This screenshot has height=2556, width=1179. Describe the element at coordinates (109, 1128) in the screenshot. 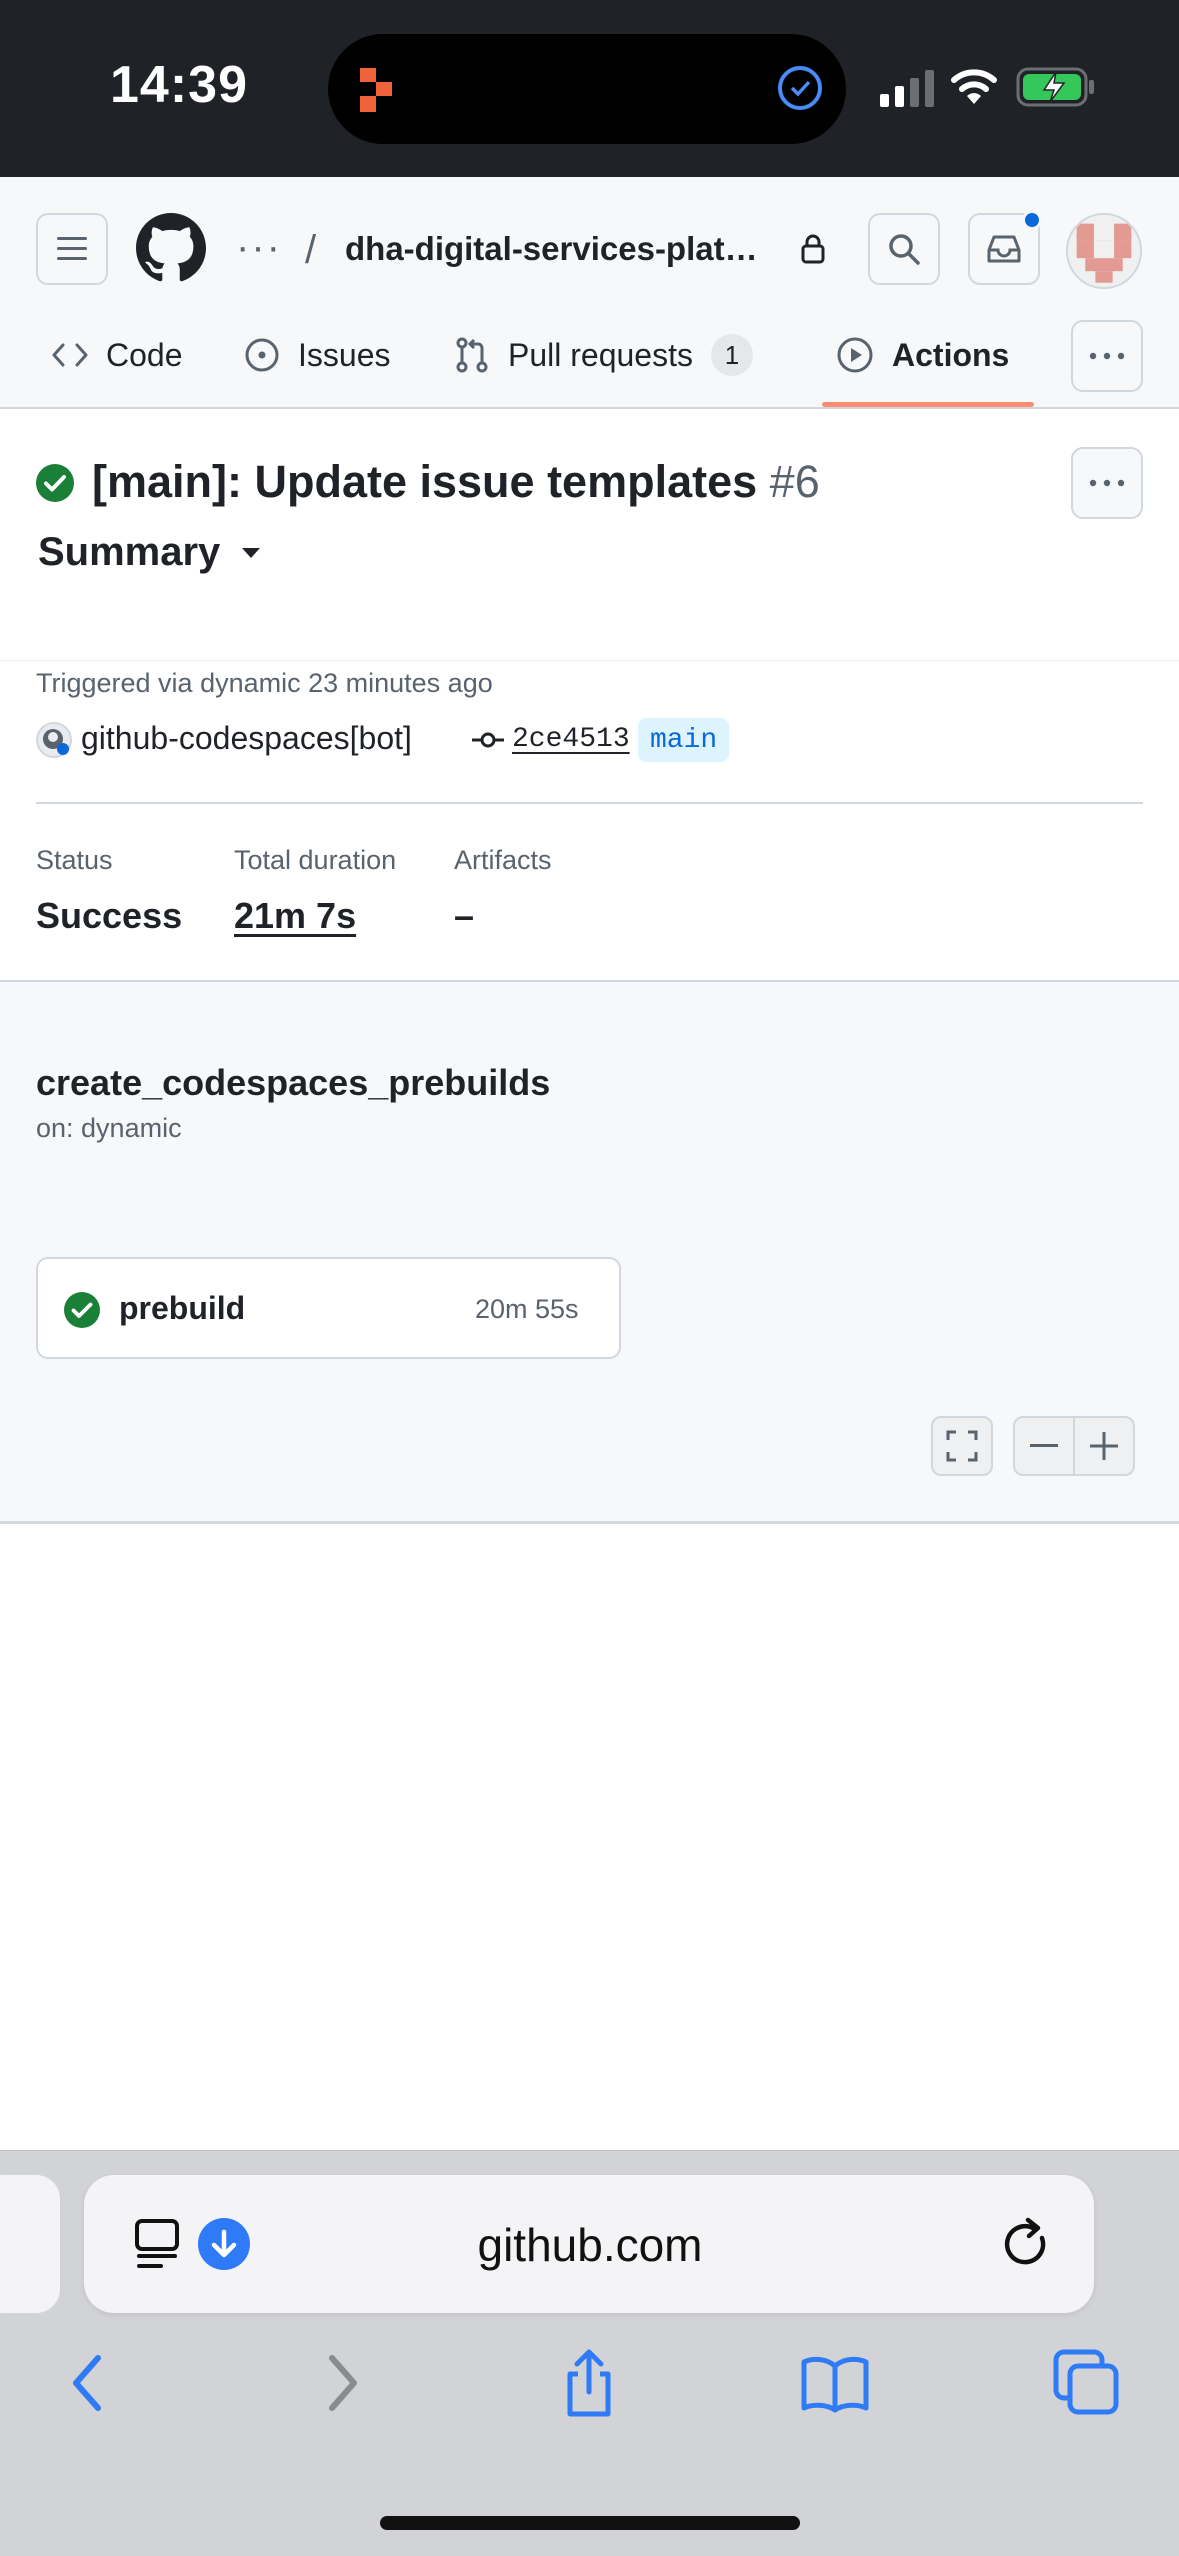

I see `workflow-trigger: on: dynamic` at that location.